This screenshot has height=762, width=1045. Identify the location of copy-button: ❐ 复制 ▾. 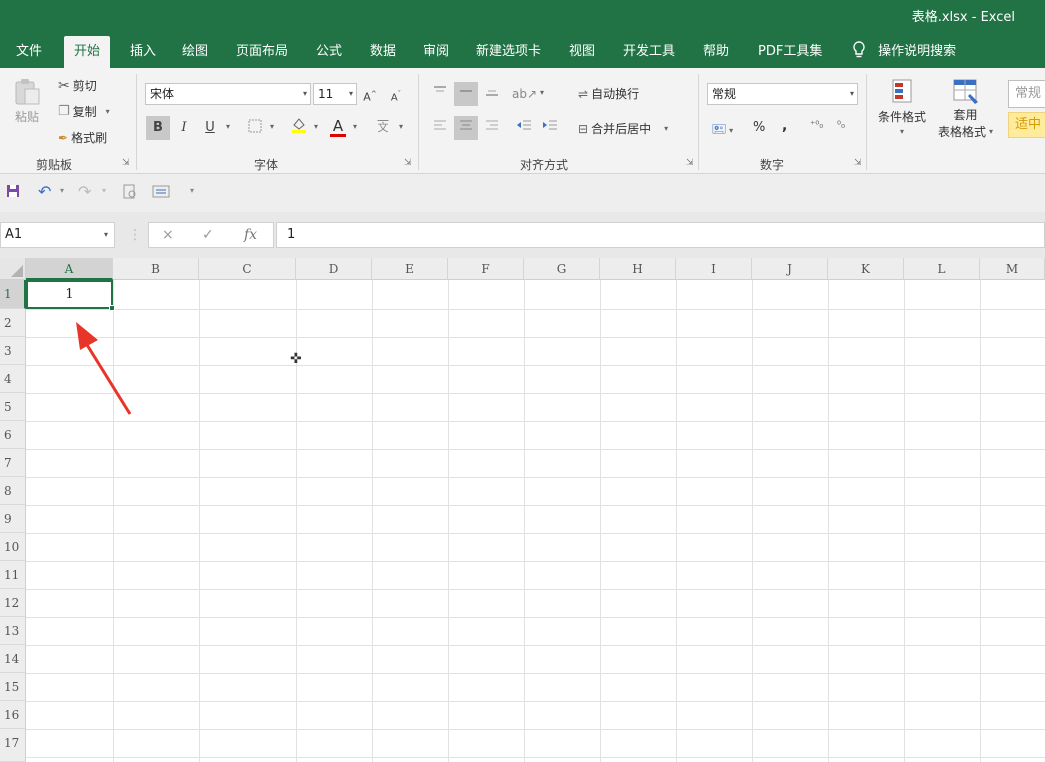
(84, 111).